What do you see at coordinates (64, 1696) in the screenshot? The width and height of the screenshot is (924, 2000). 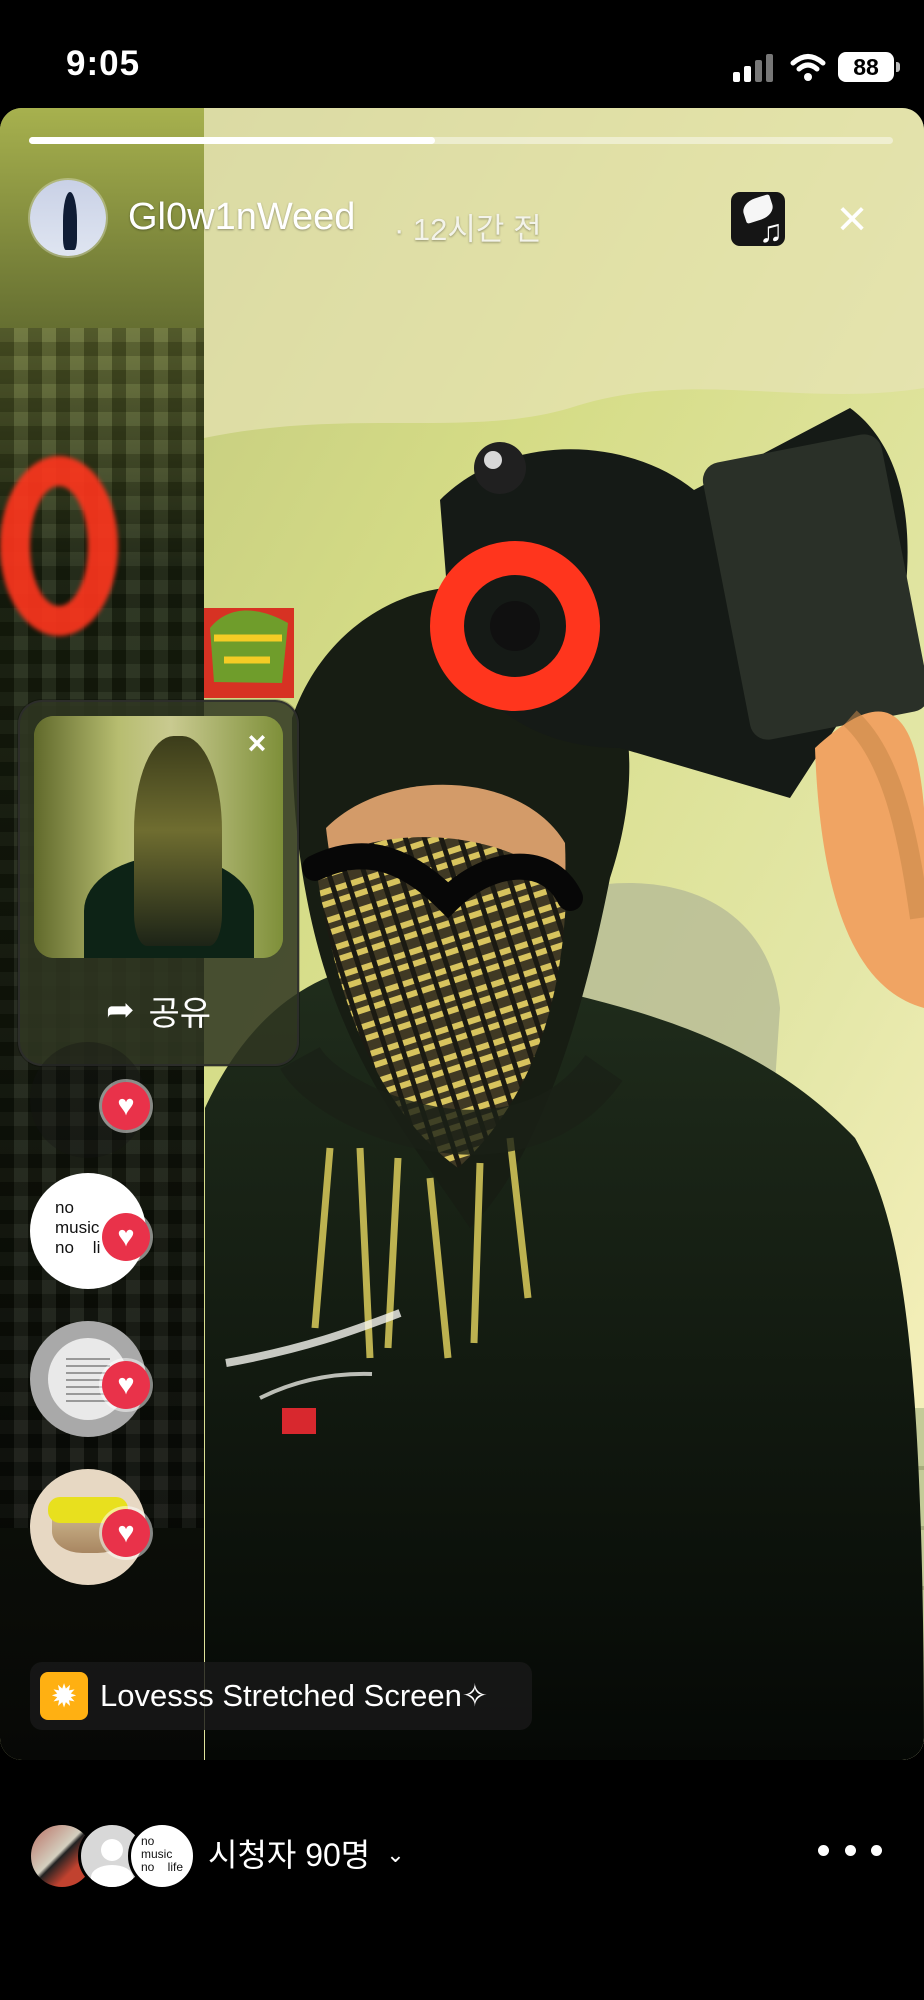 I see `sparkle-icon: ✹` at bounding box center [64, 1696].